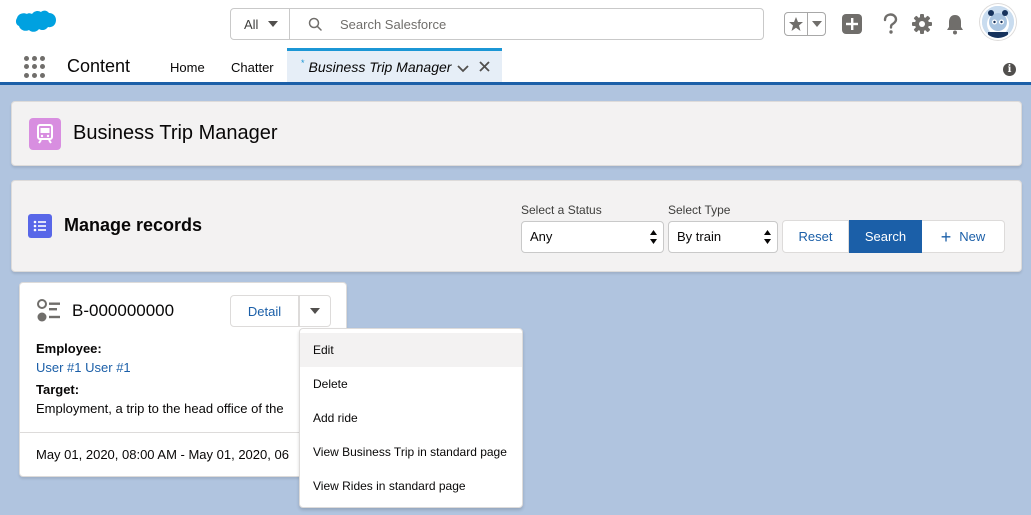 The height and width of the screenshot is (515, 1031). I want to click on type-value: By train, so click(699, 236).